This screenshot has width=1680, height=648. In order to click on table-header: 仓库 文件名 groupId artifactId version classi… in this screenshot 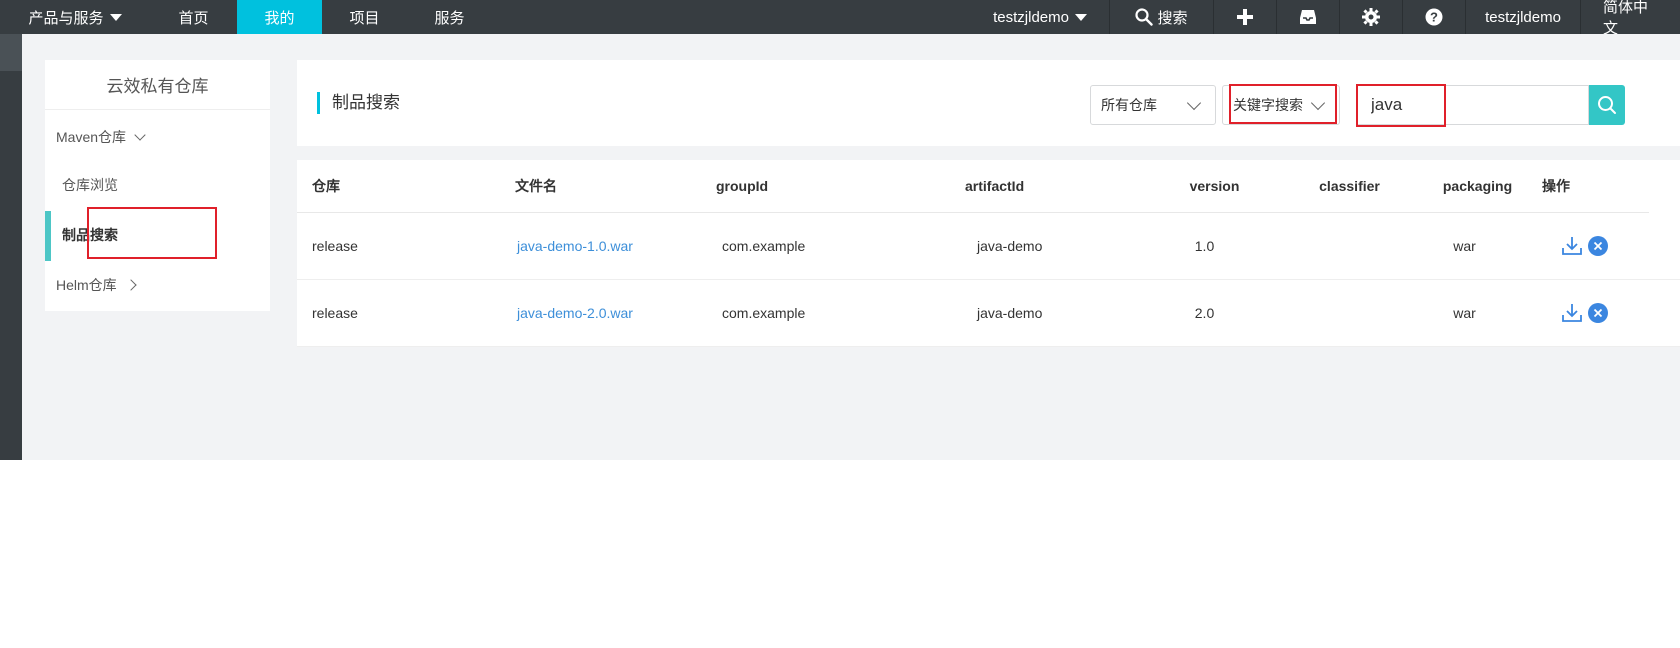, I will do `click(973, 186)`.